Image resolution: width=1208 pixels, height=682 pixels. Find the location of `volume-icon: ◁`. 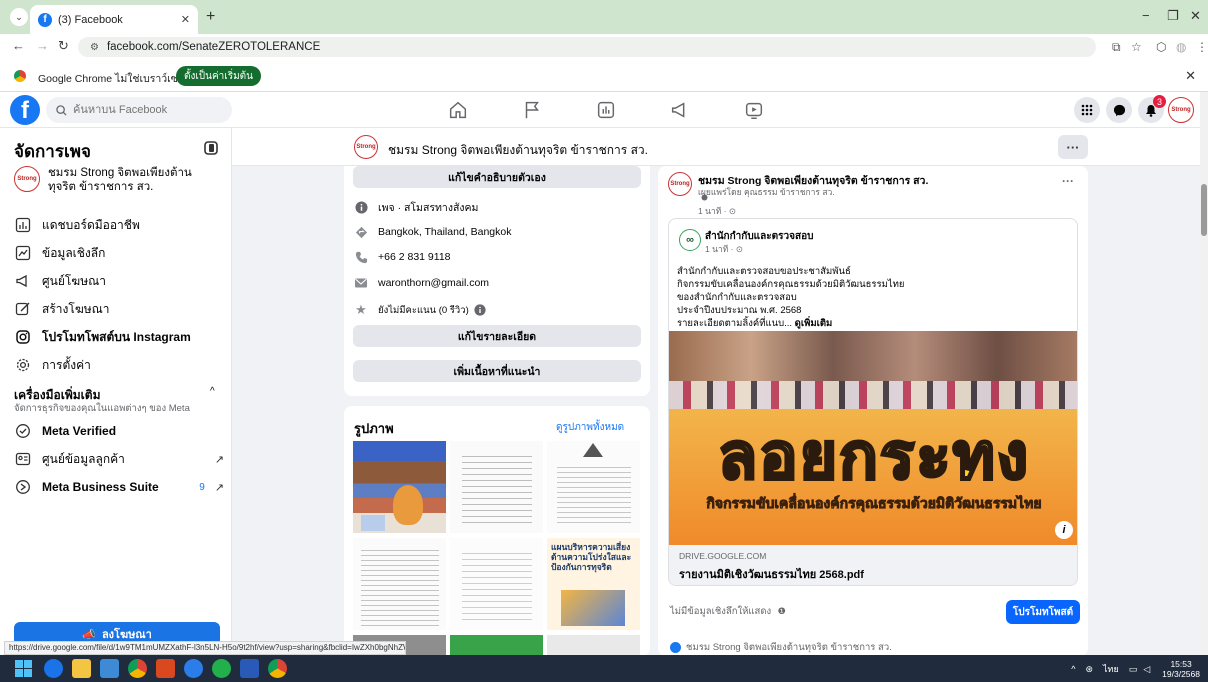

volume-icon: ◁ is located at coordinates (1146, 669).